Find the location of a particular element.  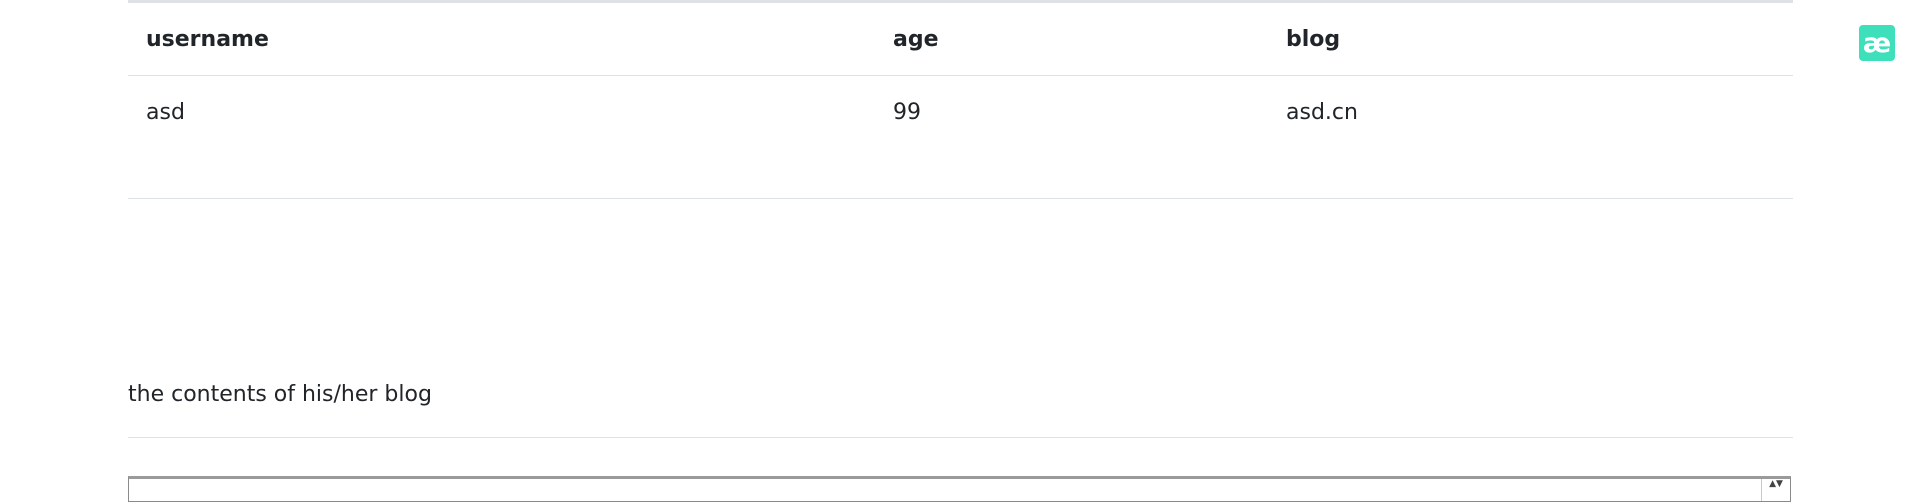

blog-content-box: ▲▼ is located at coordinates (959, 489).